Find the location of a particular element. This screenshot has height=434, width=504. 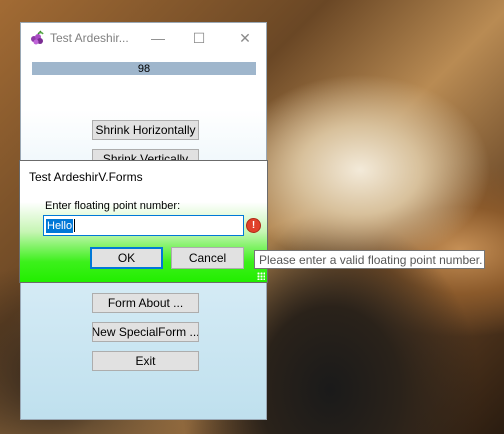

minimize-icon: — is located at coordinates (158, 38).